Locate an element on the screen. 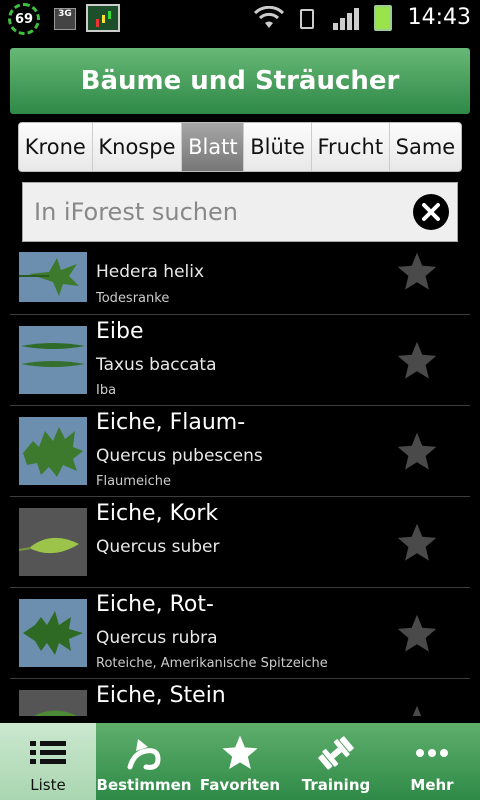 This screenshot has width=480, height=800. network-label: 3G is located at coordinates (65, 14).